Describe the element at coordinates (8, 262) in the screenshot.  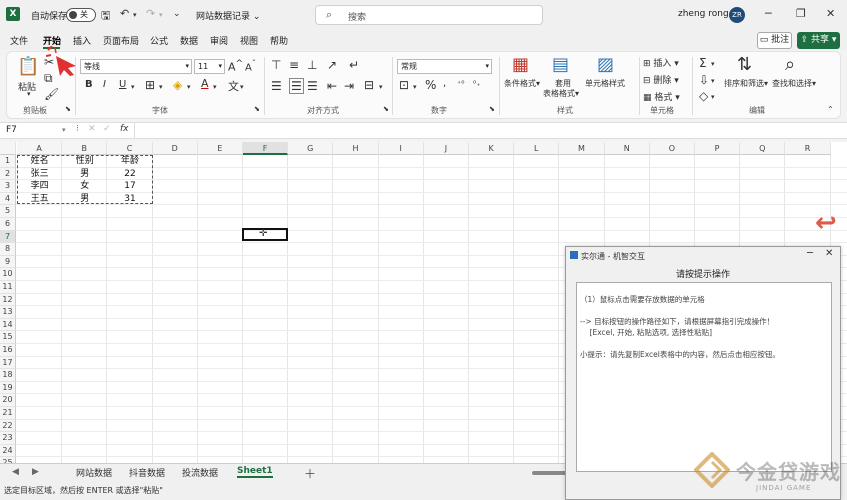
I see `row-header-9: 9` at that location.